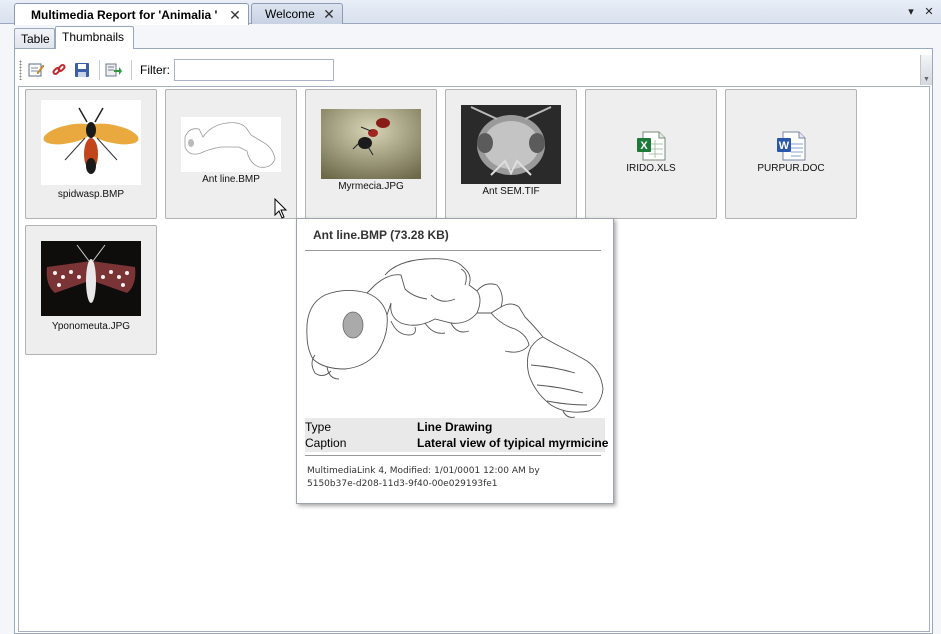 This screenshot has height=634, width=941. I want to click on tab-welcome: Welcome ✕, so click(297, 13).